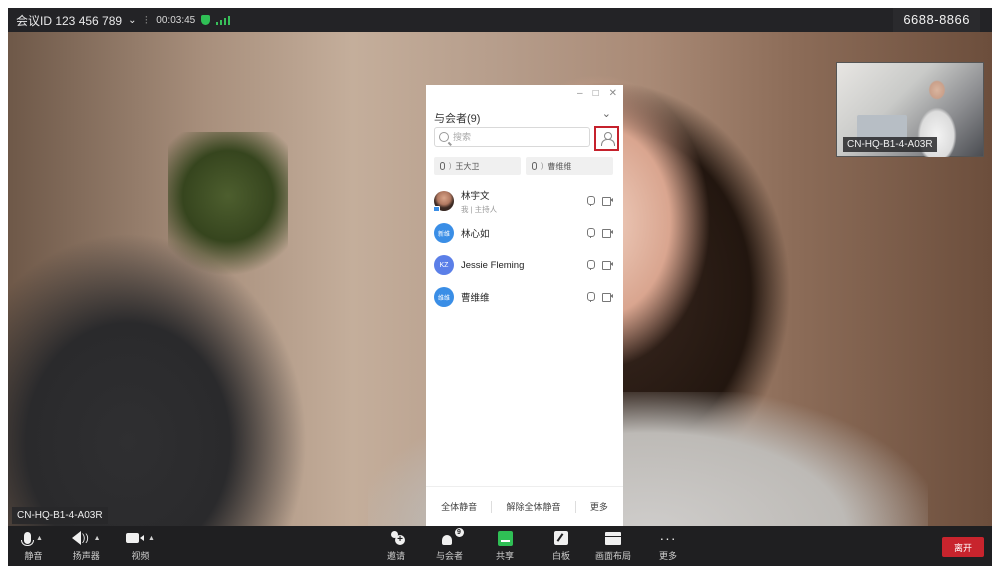 The width and height of the screenshot is (994, 566). Describe the element at coordinates (396, 556) in the screenshot. I see `invite-label: 邀请` at that location.